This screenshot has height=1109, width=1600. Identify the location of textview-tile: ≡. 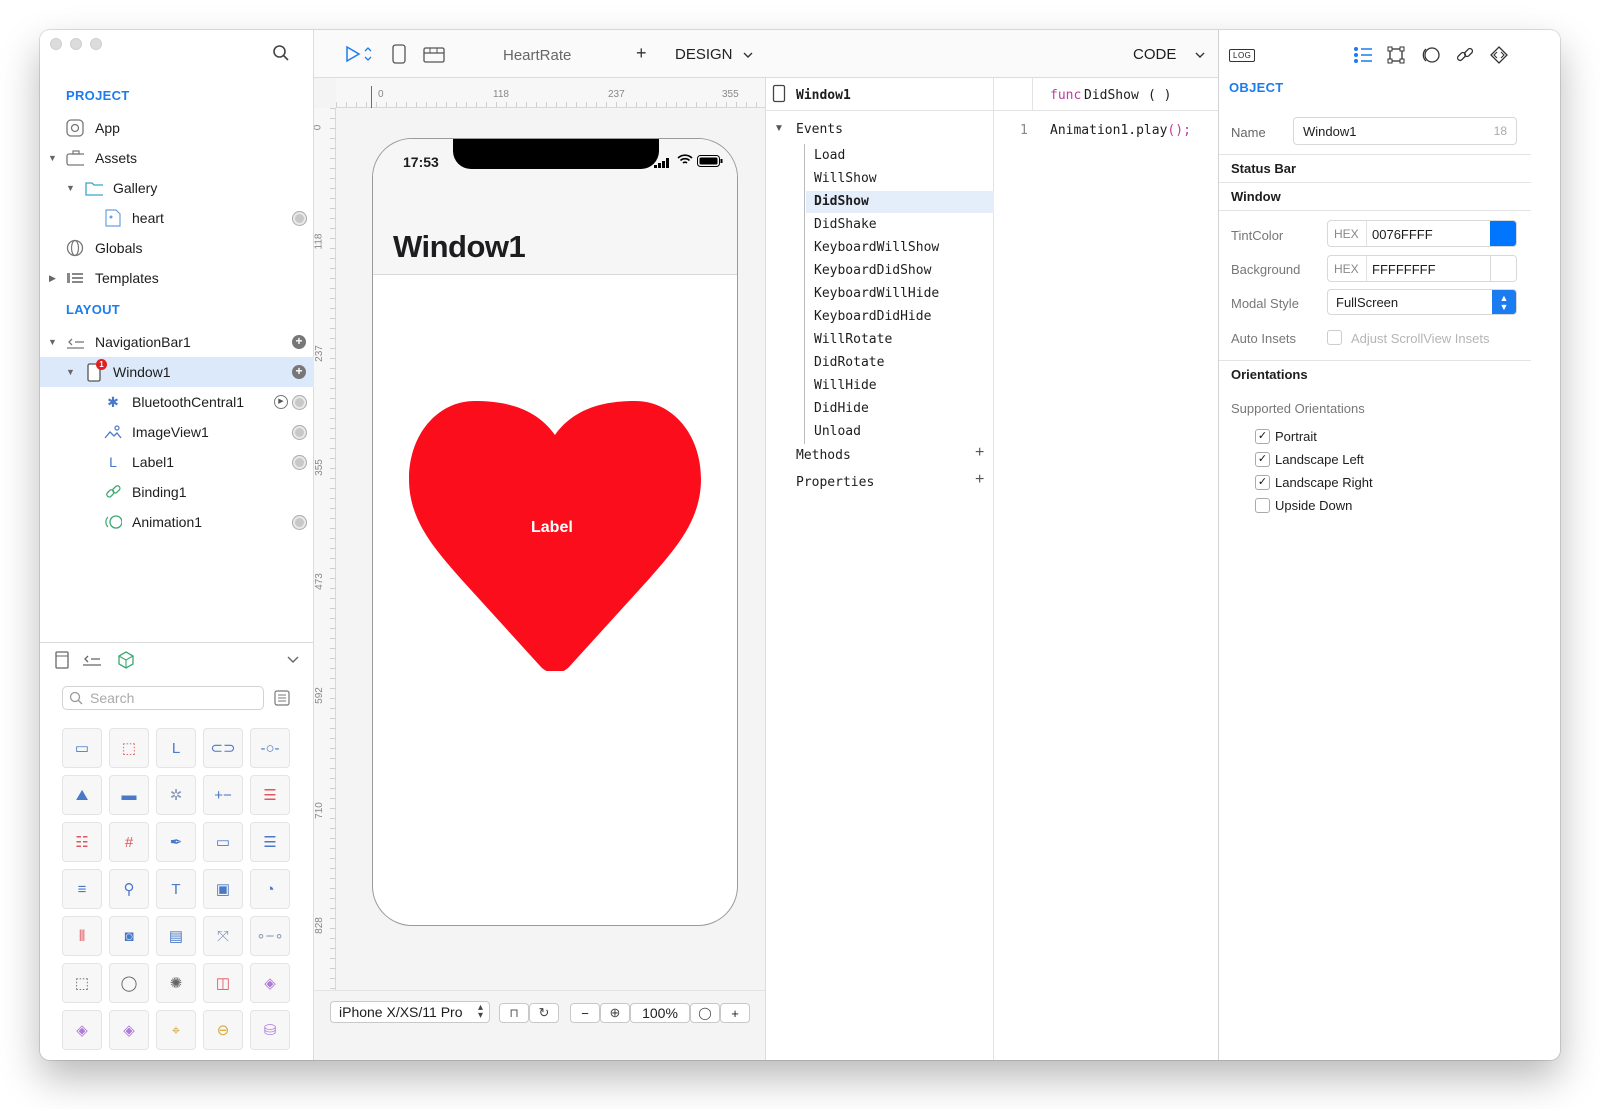
(82, 889).